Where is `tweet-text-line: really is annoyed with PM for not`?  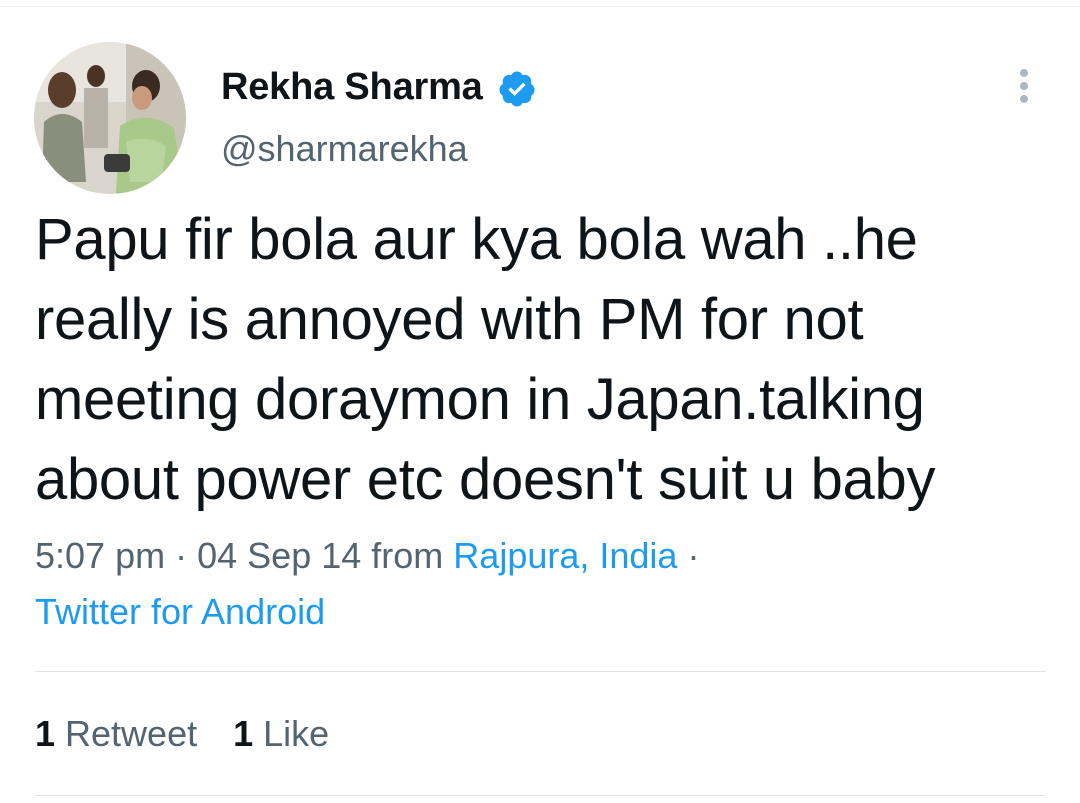 tweet-text-line: really is annoyed with PM for not is located at coordinates (449, 319).